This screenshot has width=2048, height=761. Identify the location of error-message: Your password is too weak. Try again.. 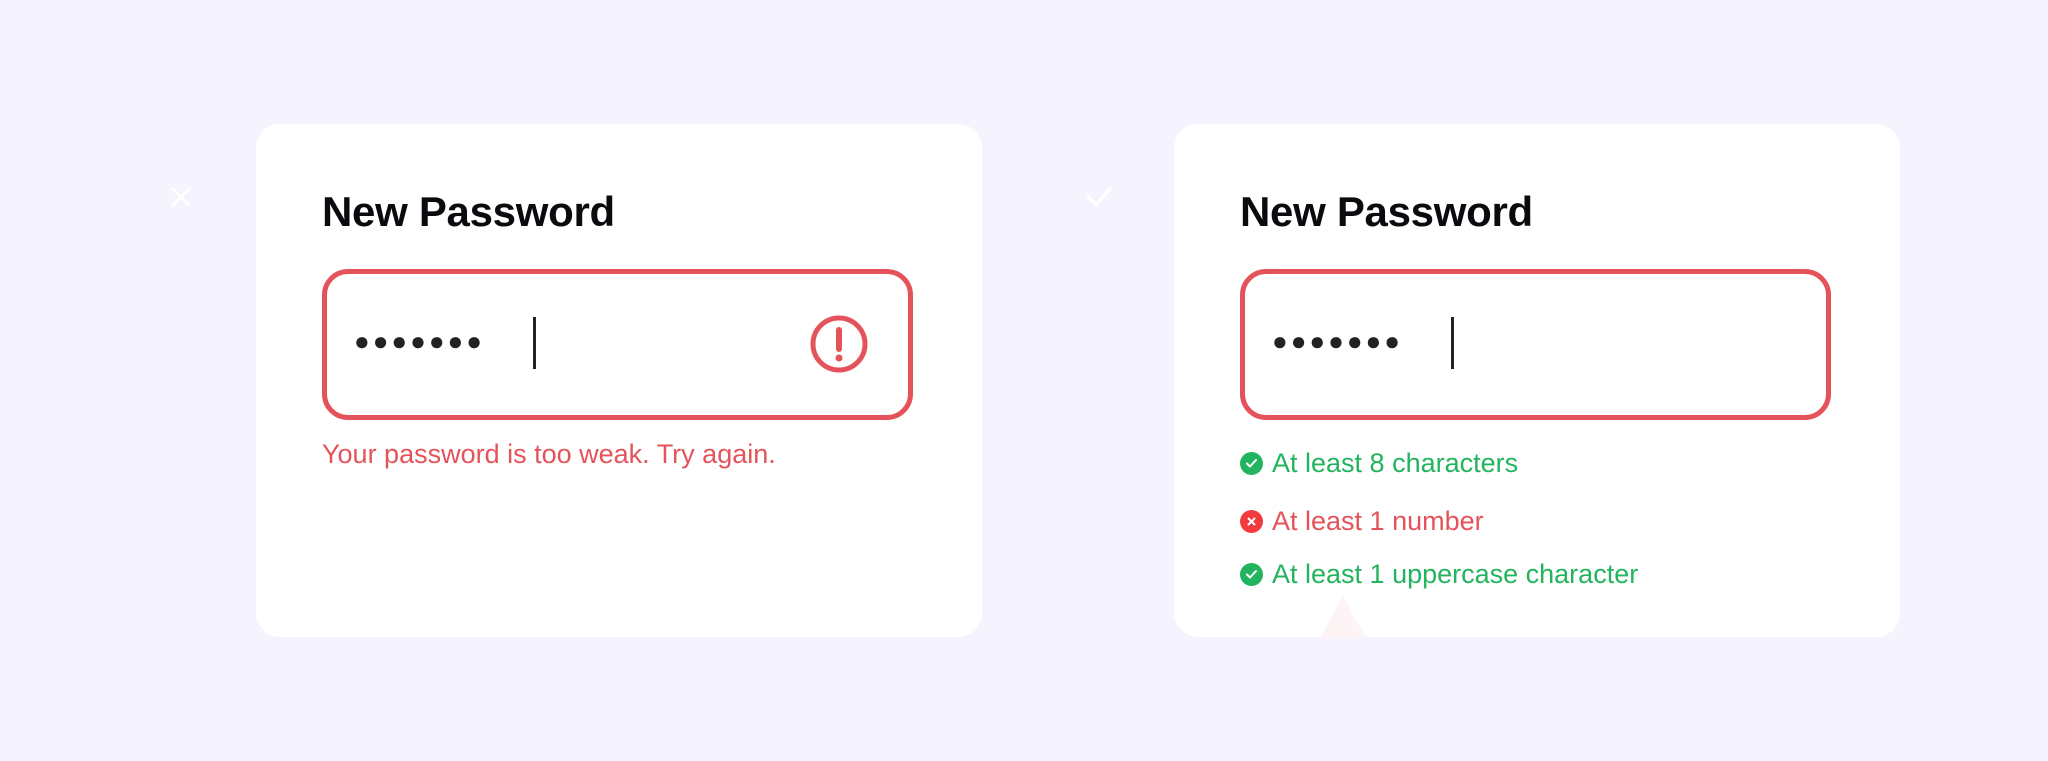
(549, 454).